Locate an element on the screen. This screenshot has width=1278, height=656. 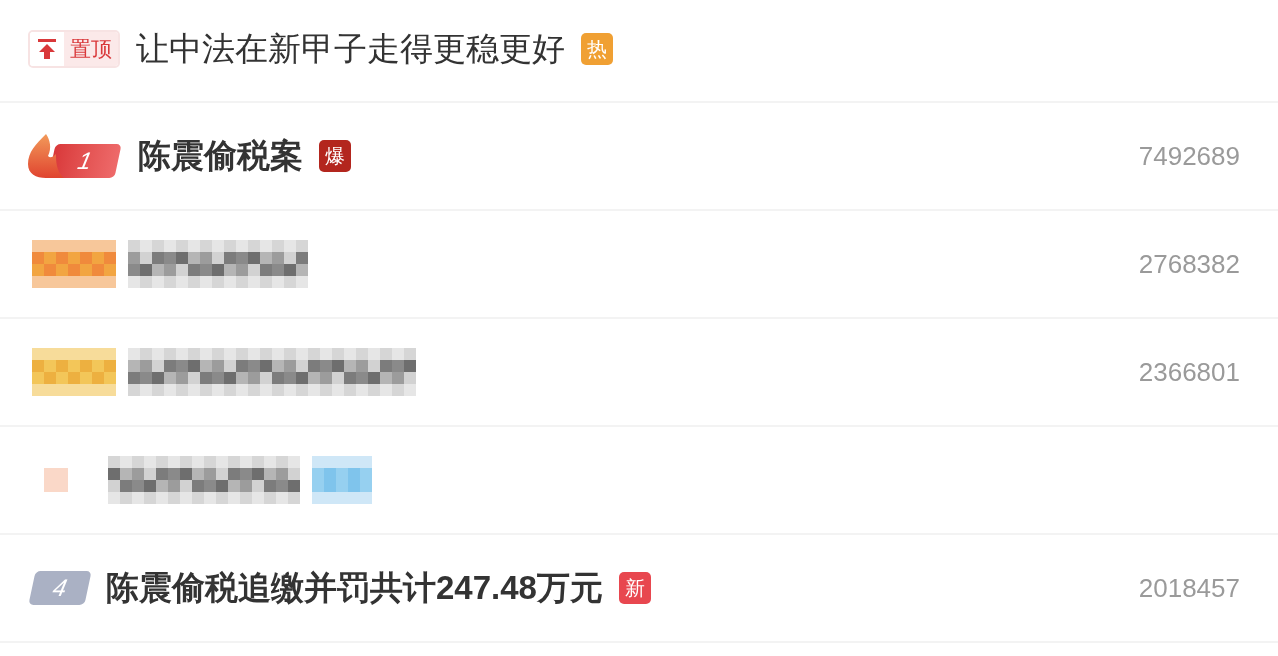
topic-title: 陈震偷税追缴并罚共计247.48万元 is located at coordinates (354, 588).